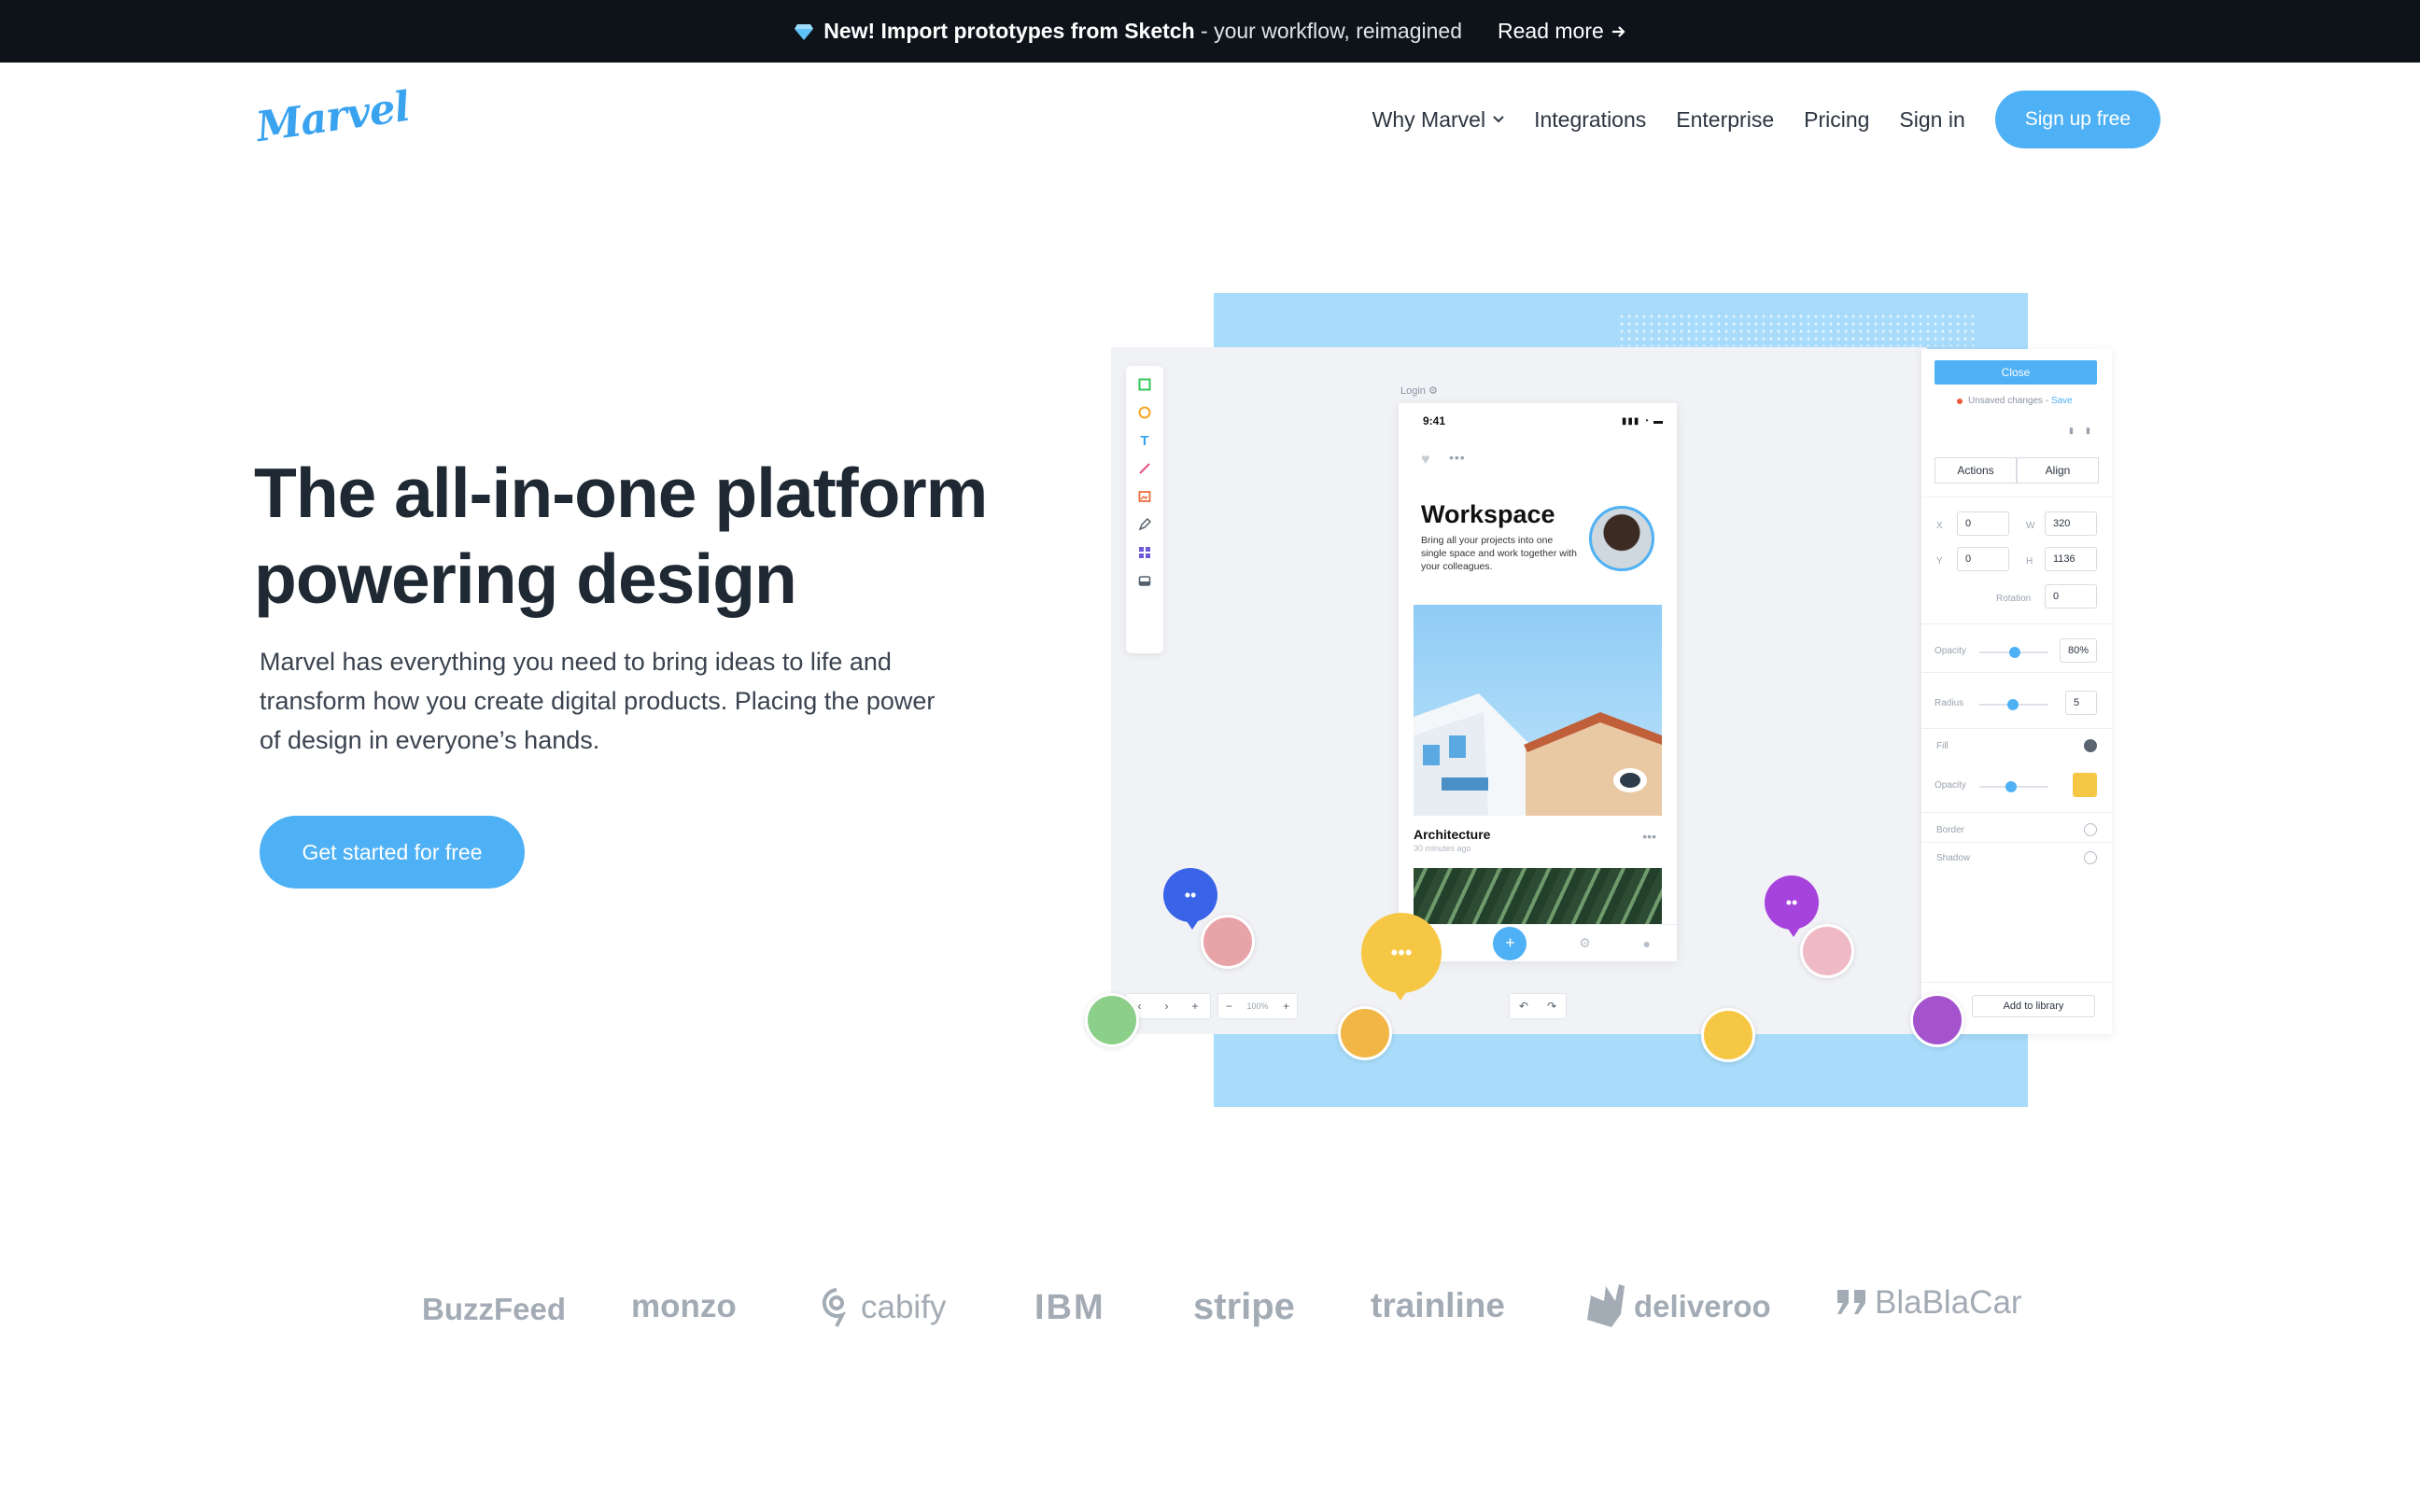  Describe the element at coordinates (1552, 1006) in the screenshot. I see `redo-icon: ↷` at that location.